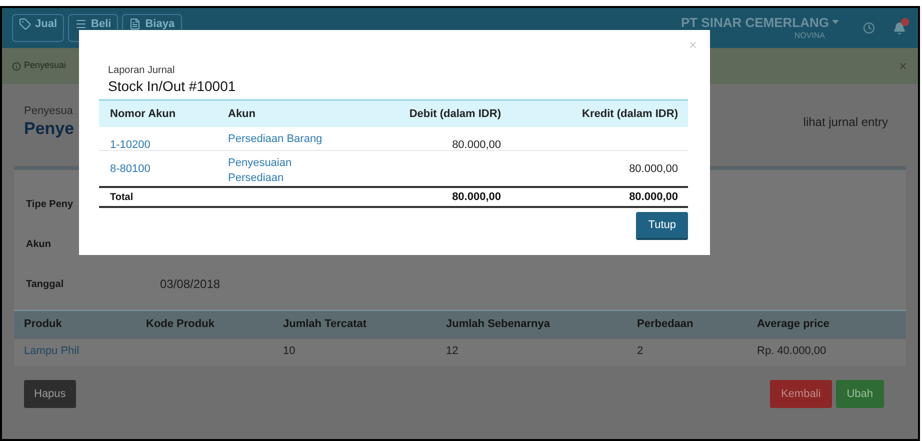 The height and width of the screenshot is (441, 922). What do you see at coordinates (143, 114) in the screenshot?
I see `column-header: Nomor Akun` at bounding box center [143, 114].